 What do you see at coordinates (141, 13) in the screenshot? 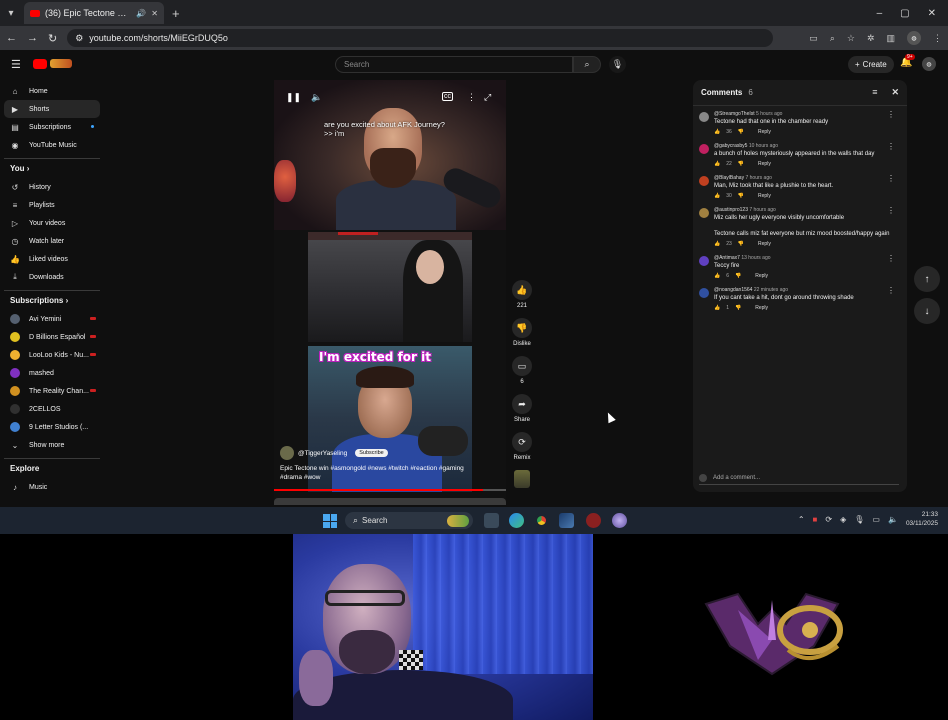
I see `speaker-icon: 🔊` at bounding box center [141, 13].